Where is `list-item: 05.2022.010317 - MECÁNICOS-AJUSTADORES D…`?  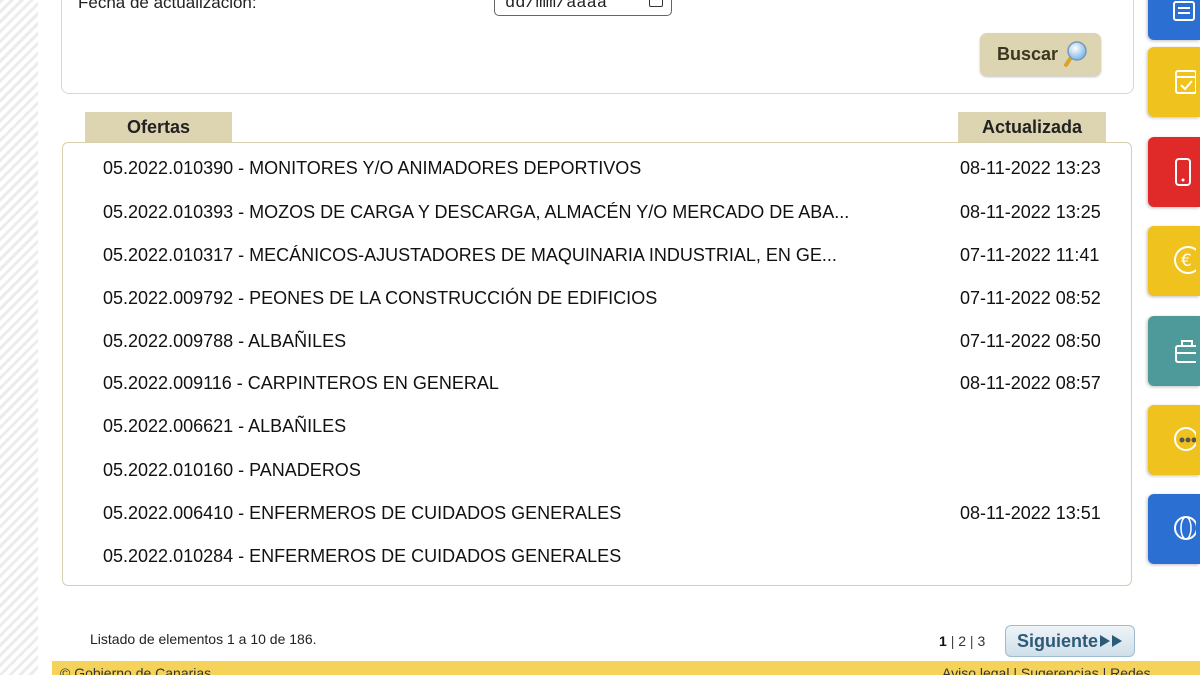
list-item: 05.2022.010317 - MECÁNICOS-AJUSTADORES D… is located at coordinates (603, 255).